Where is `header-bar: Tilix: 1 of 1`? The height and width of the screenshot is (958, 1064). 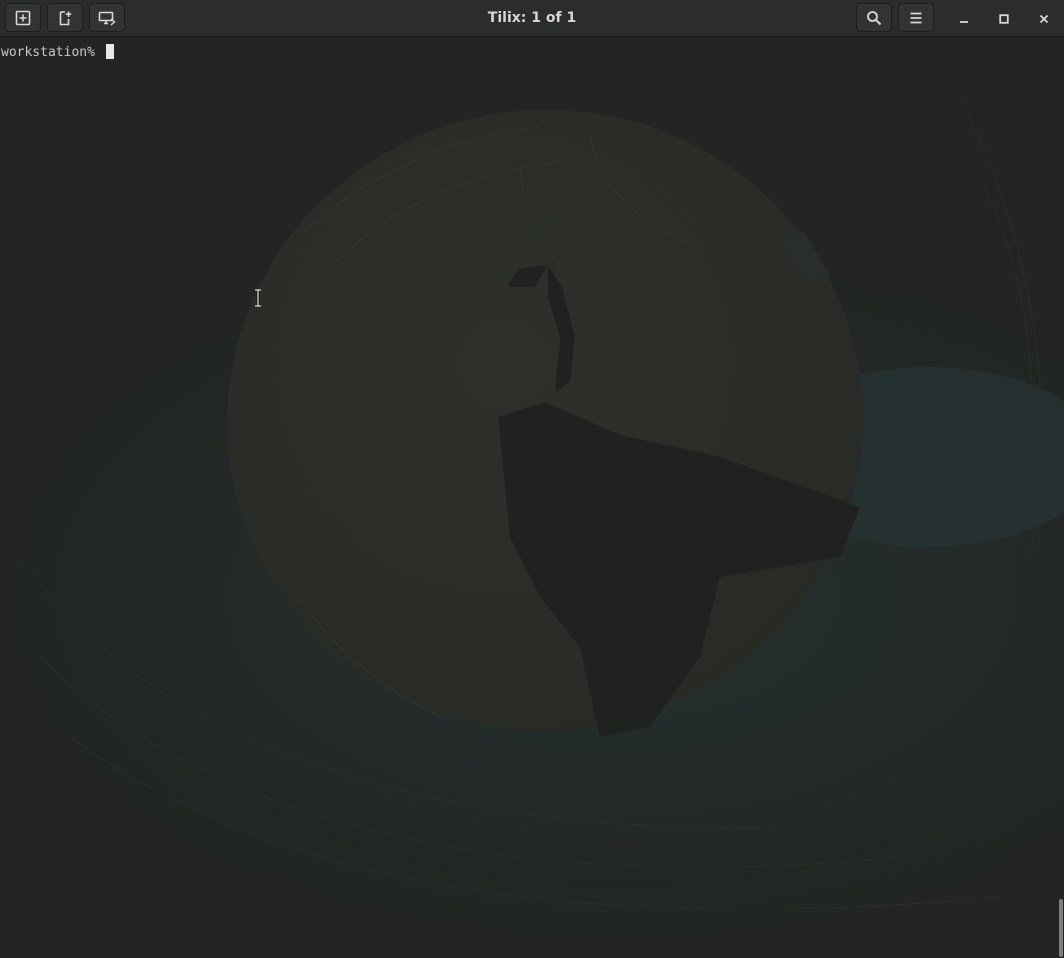 header-bar: Tilix: 1 of 1 is located at coordinates (532, 18).